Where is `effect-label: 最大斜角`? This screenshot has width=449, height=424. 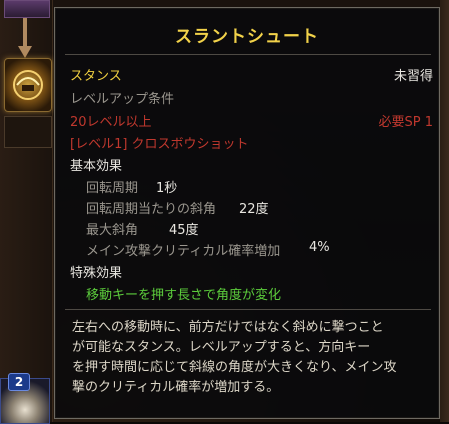
effect-label: 最大斜角 is located at coordinates (112, 230).